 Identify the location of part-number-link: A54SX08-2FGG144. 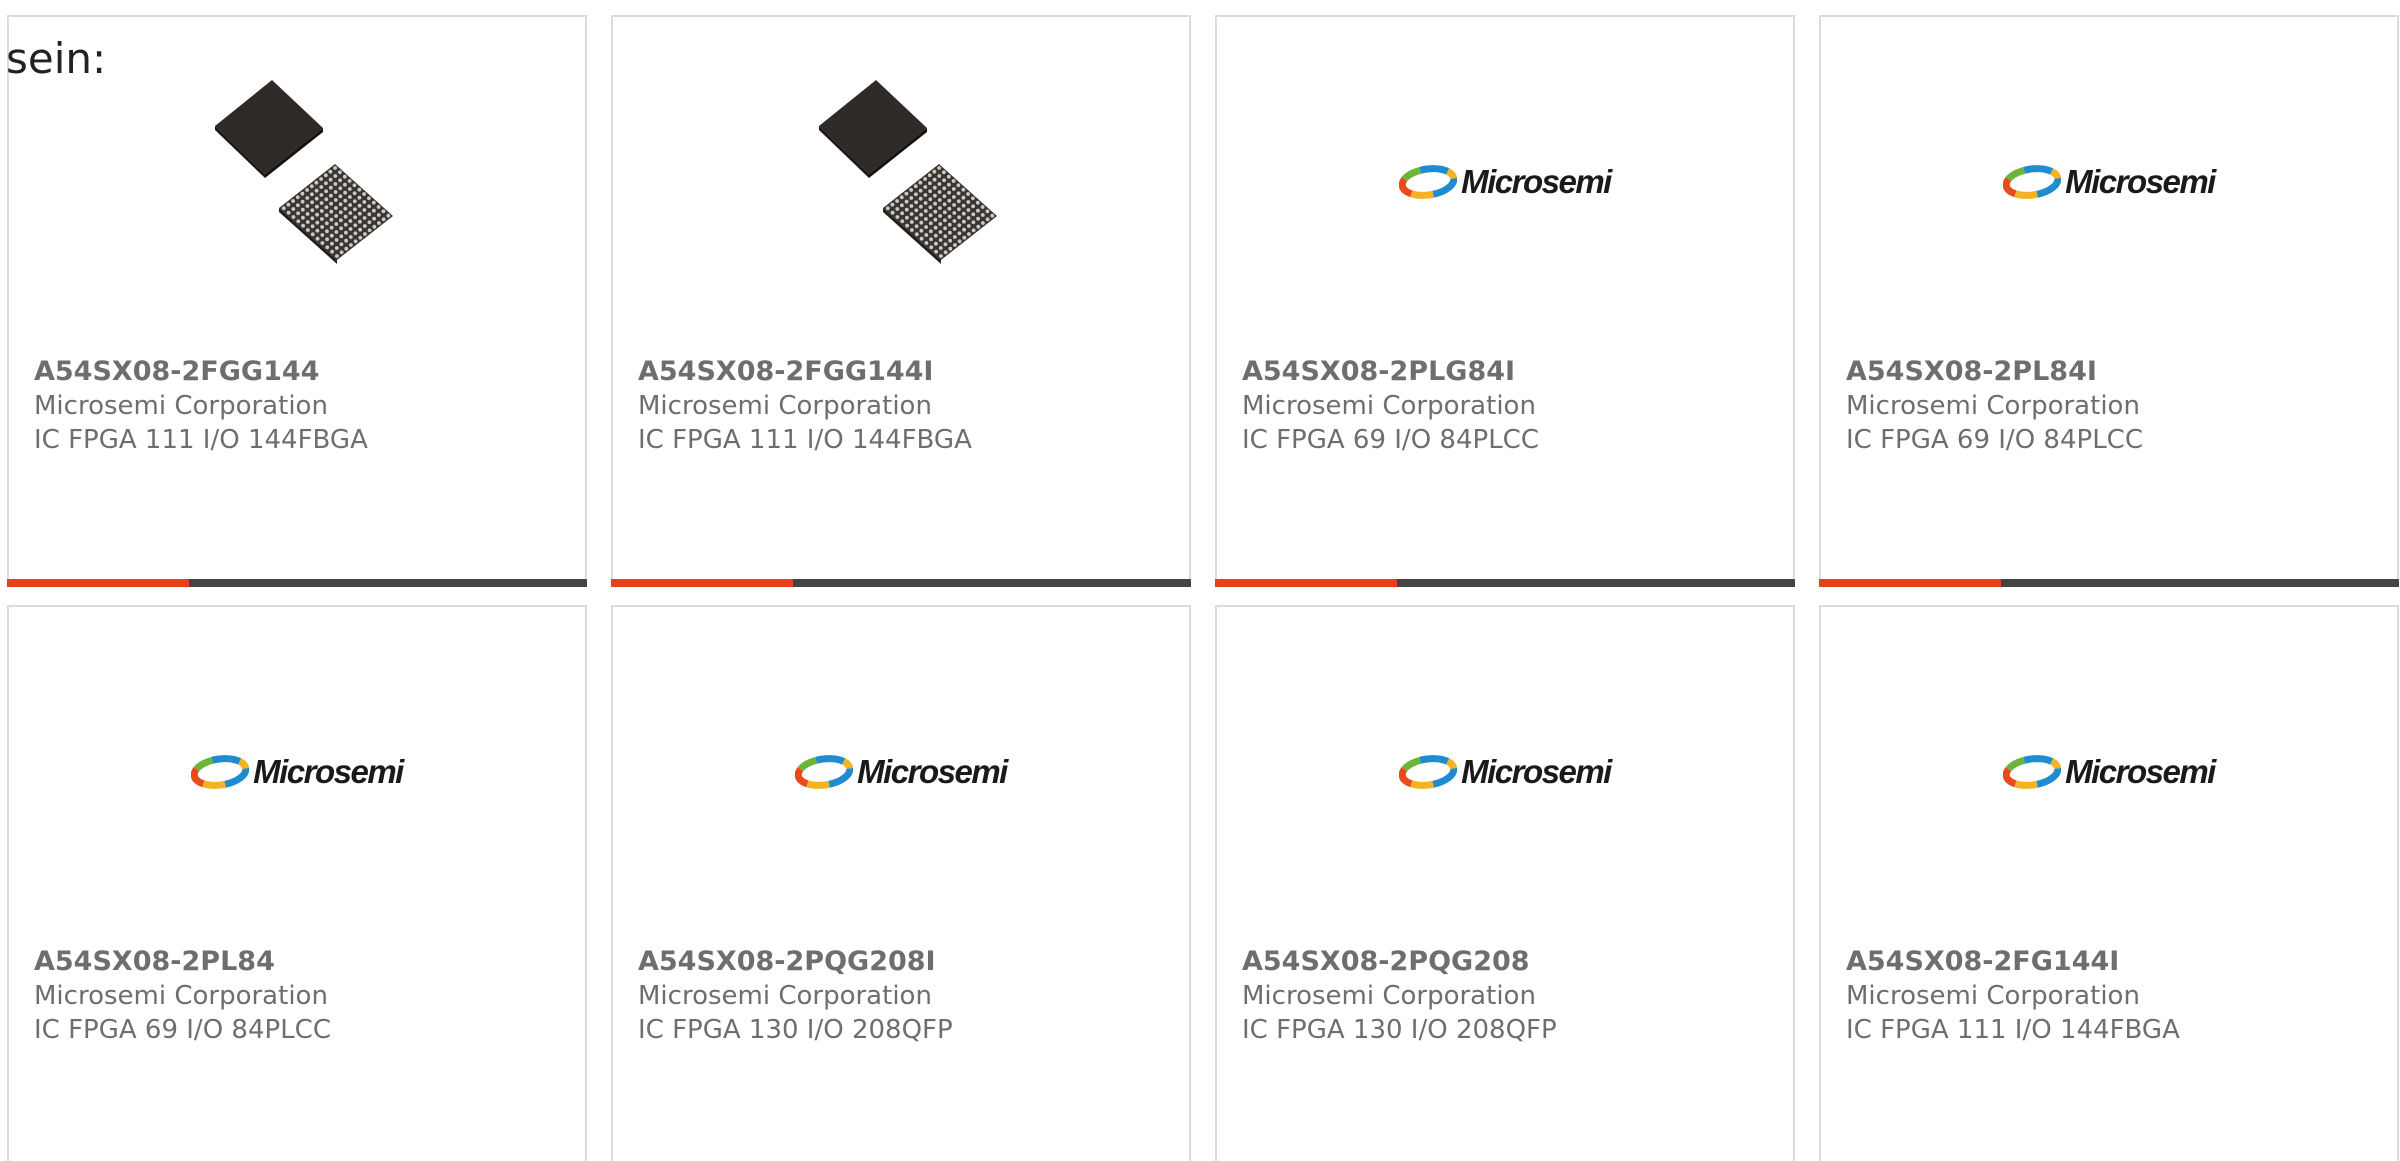
(304, 372).